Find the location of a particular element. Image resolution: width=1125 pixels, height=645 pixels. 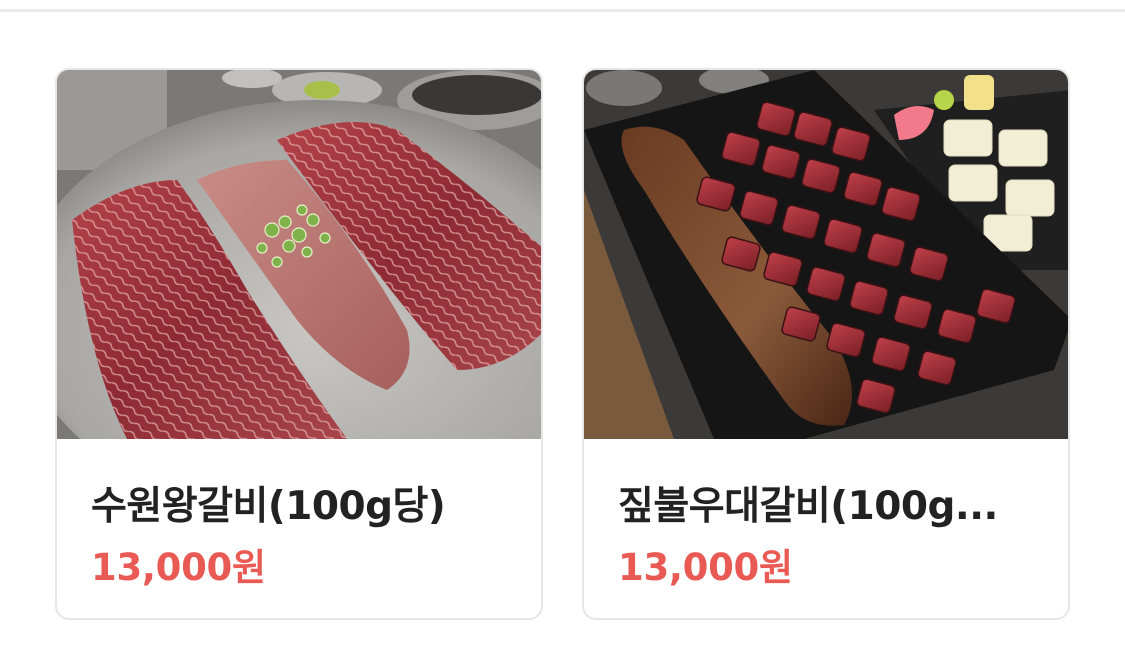

product-info: 수원왕갈비(100g당) 13,000원 is located at coordinates (299, 528).